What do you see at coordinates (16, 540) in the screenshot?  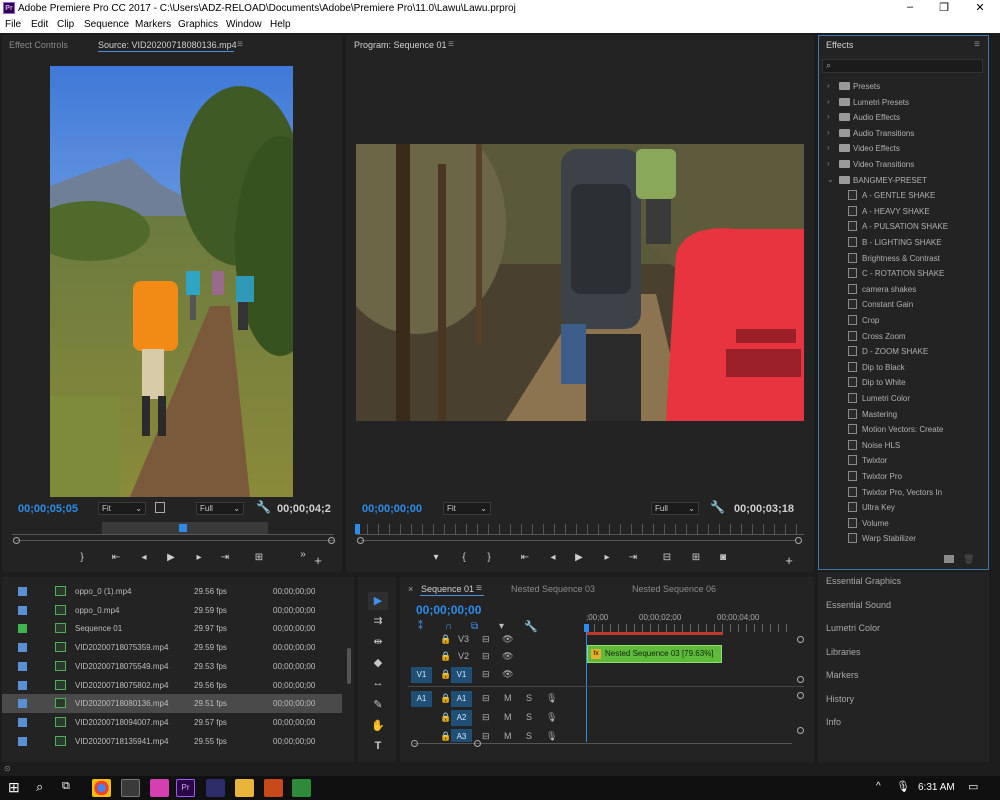 I see `source-zoom-handle-left` at bounding box center [16, 540].